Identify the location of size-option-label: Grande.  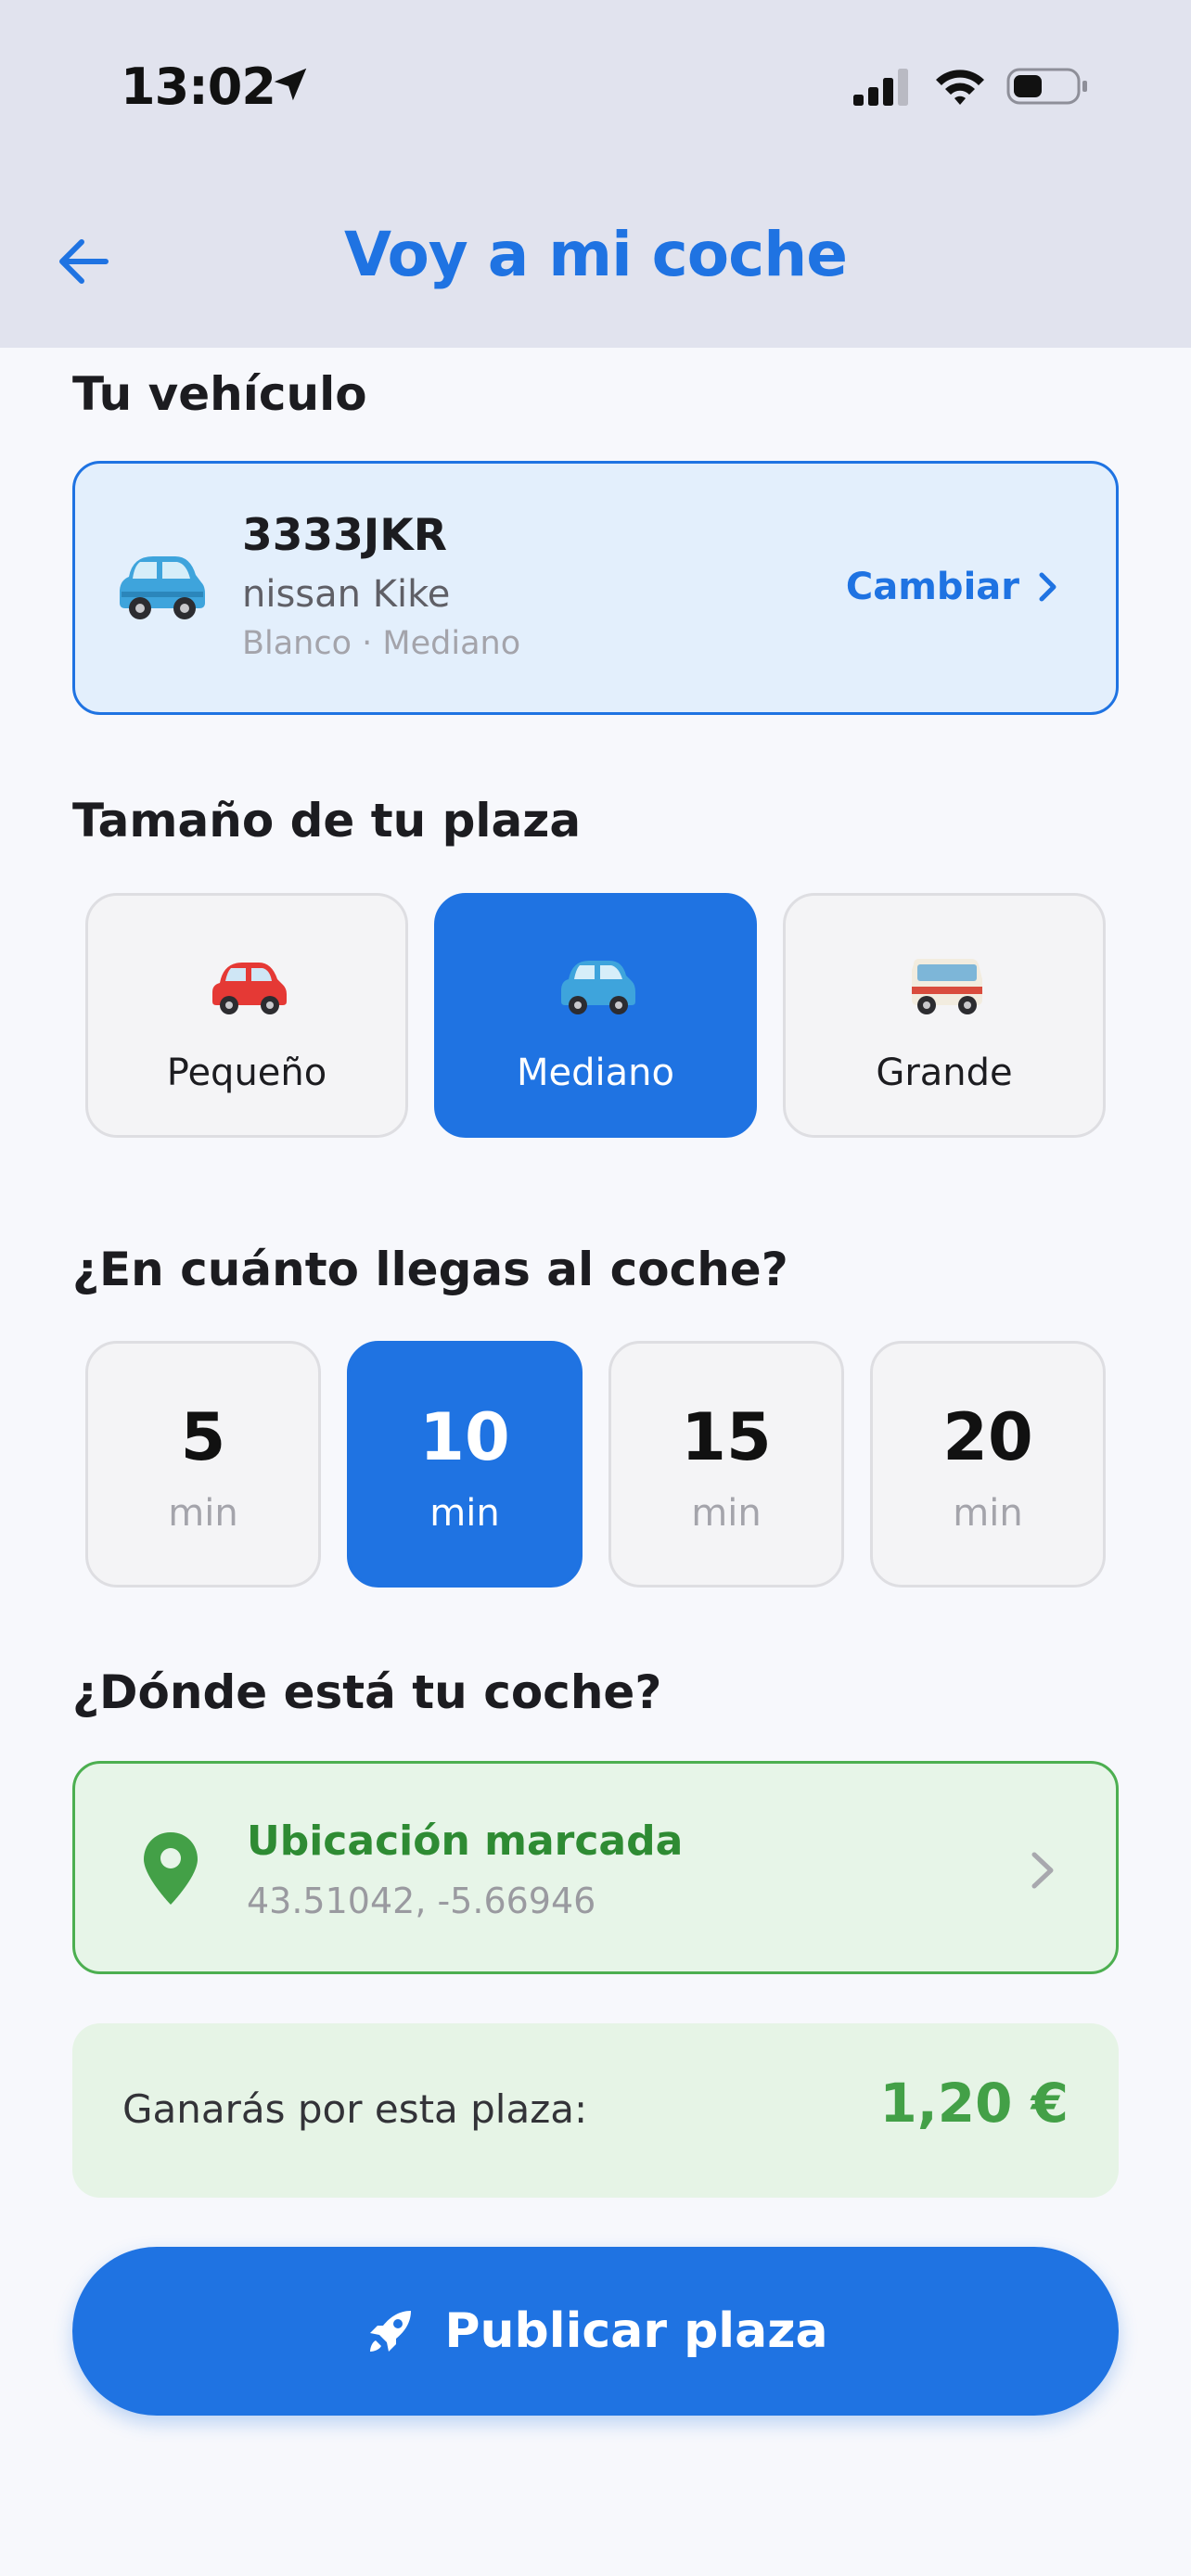
(944, 1073).